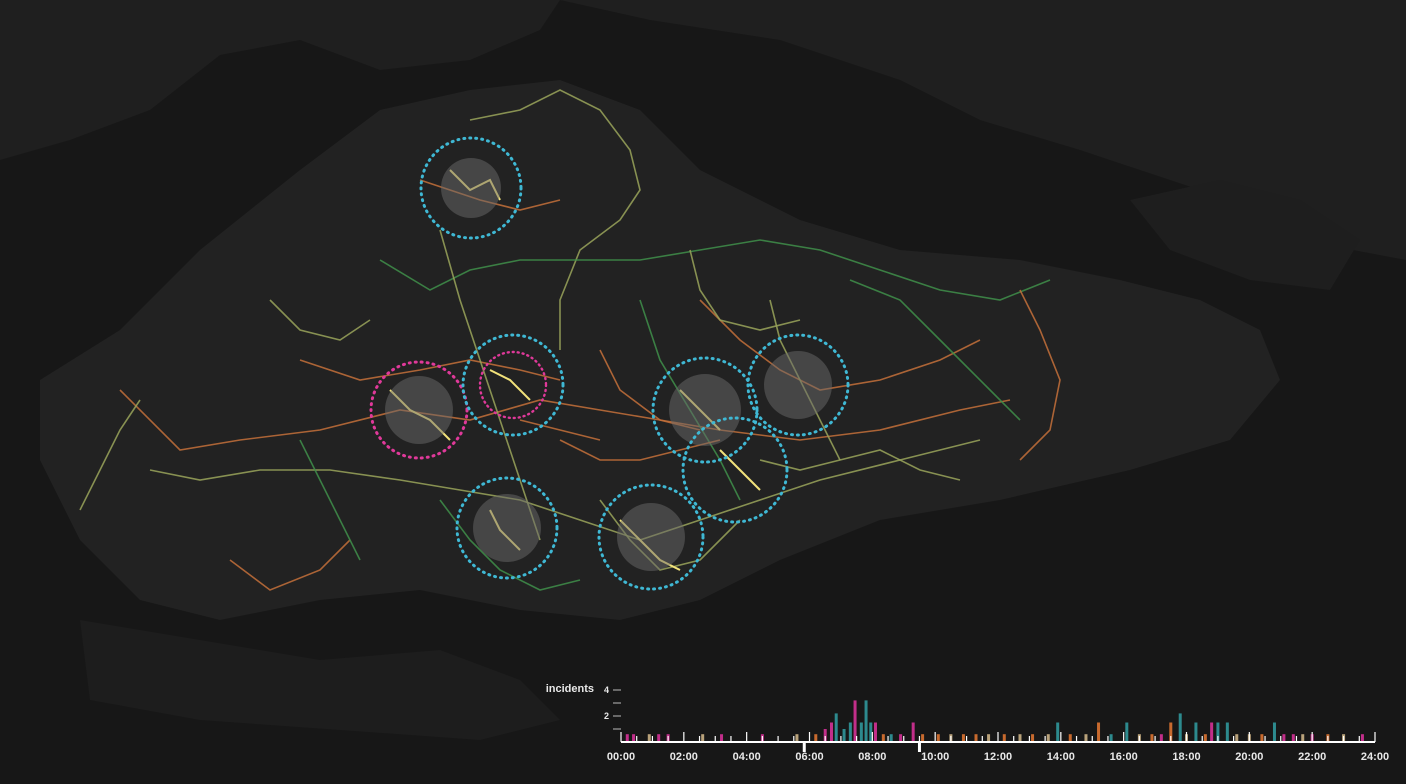 The width and height of the screenshot is (1406, 784). Describe the element at coordinates (919, 747) in the screenshot. I see `timeline-brush-right-handle` at that location.